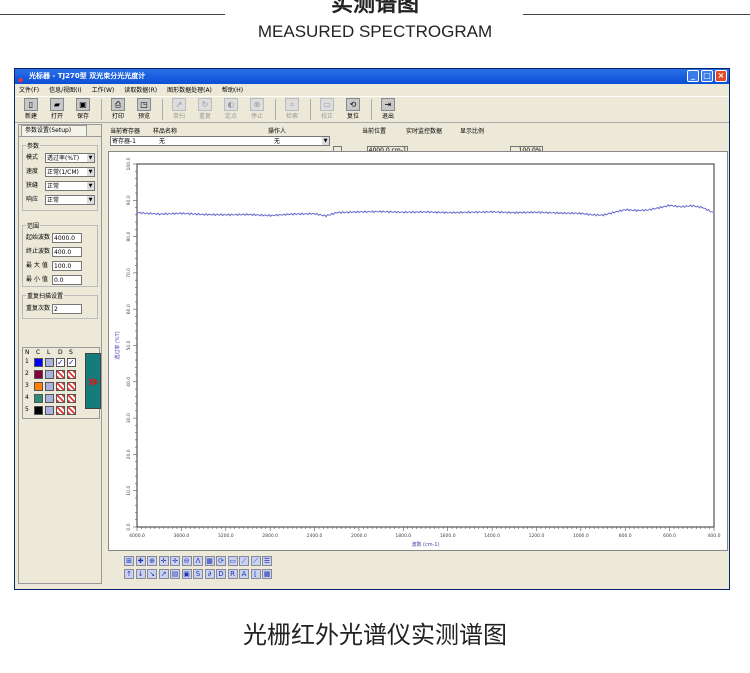  Describe the element at coordinates (140, 90) in the screenshot. I see `menu-item: 读取数据(R)` at that location.